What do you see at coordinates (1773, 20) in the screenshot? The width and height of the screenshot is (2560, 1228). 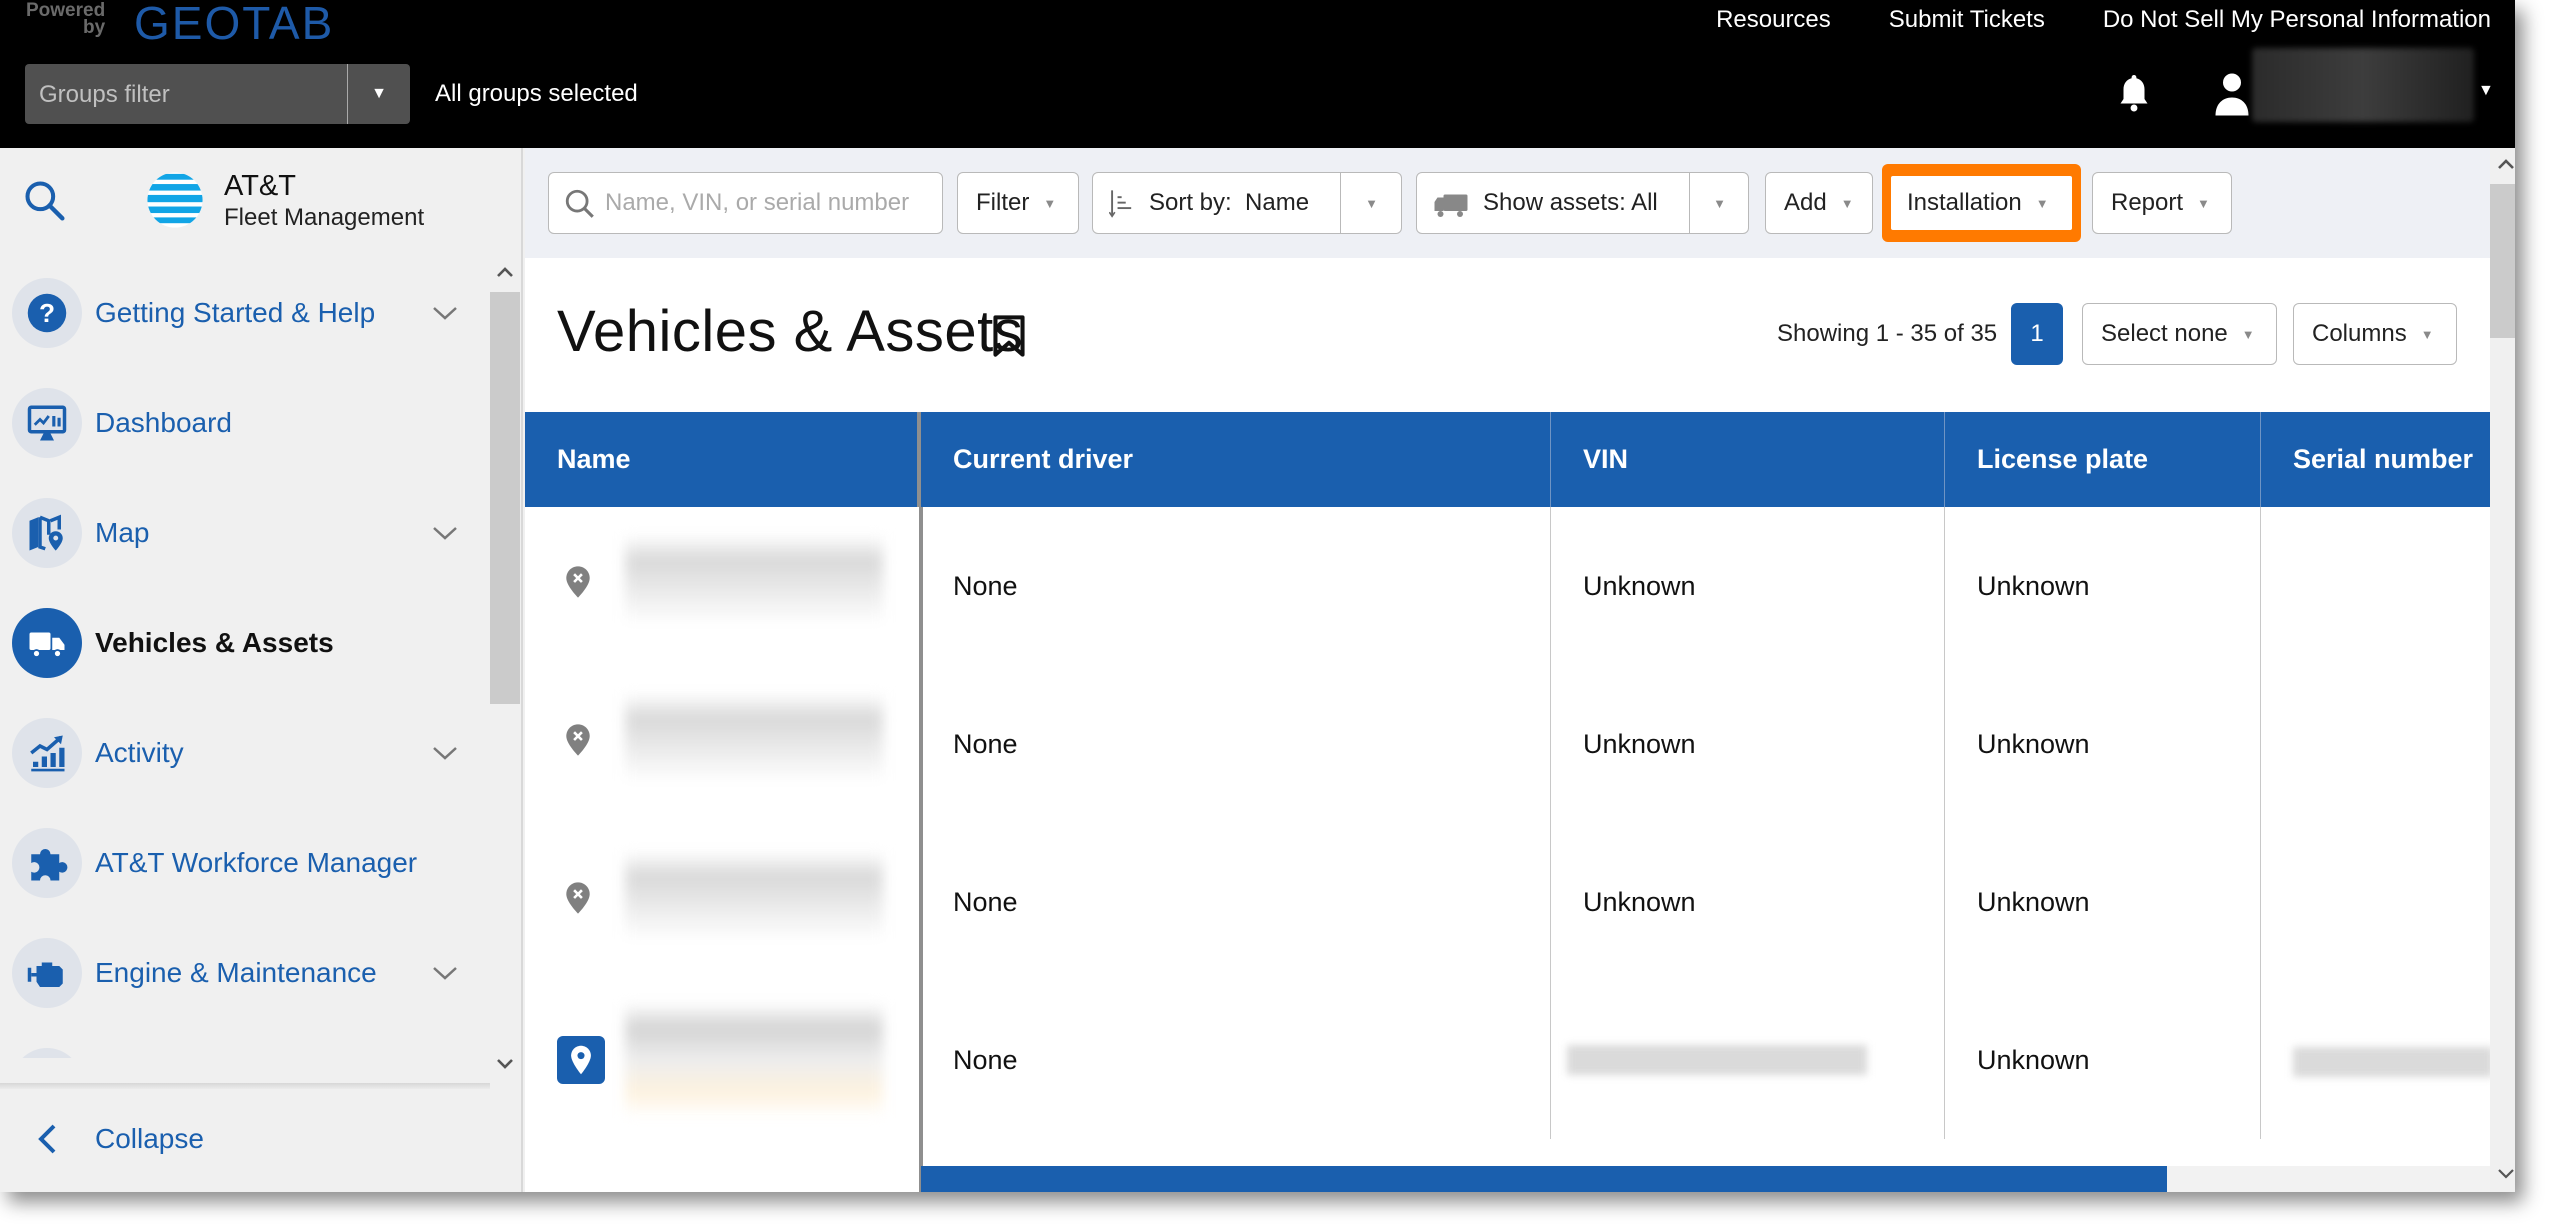 I see `resources-link: Resources` at bounding box center [1773, 20].